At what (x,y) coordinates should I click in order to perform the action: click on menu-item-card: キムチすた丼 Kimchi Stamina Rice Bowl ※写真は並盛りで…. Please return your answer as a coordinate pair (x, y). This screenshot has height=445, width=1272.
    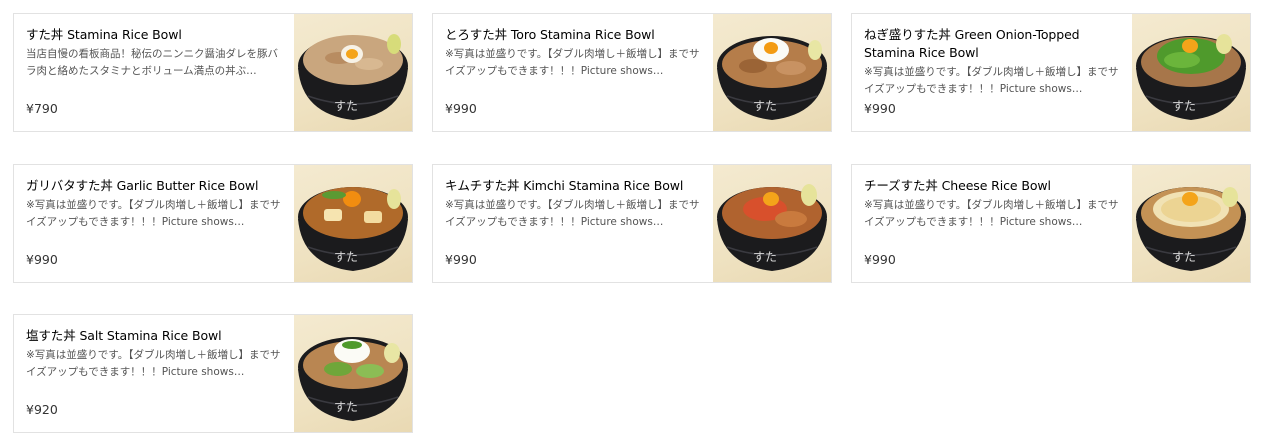
    Looking at the image, I should click on (632, 223).